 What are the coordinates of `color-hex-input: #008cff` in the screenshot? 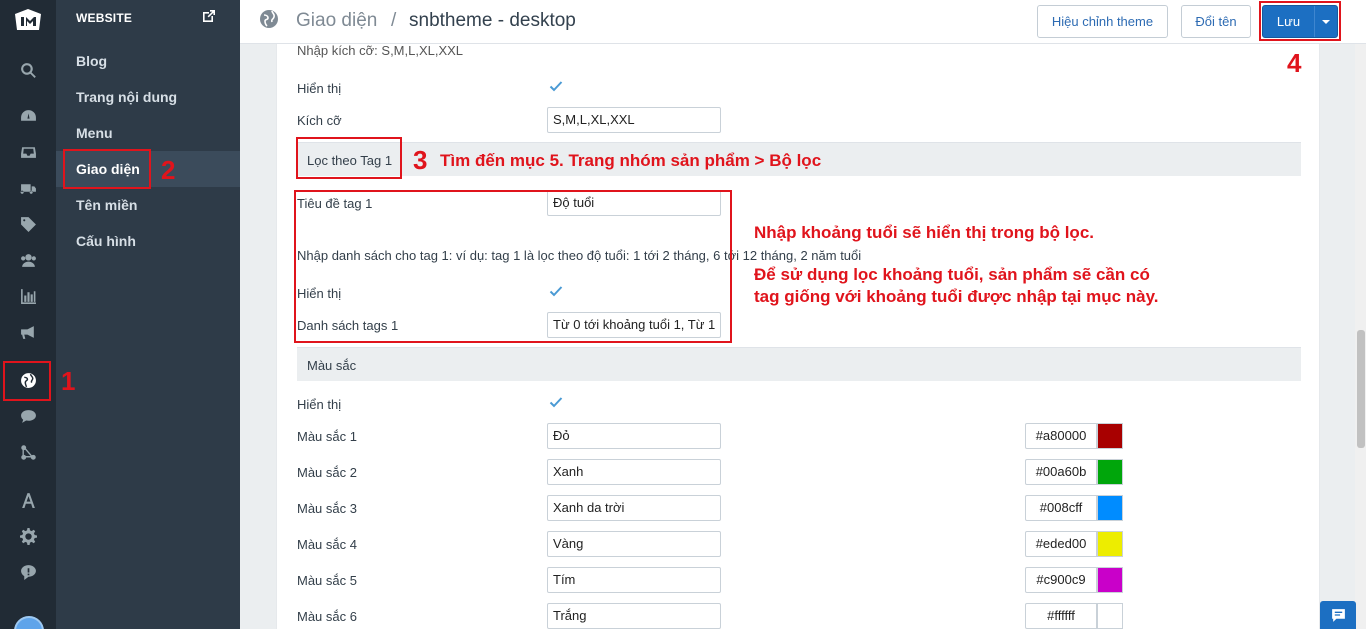 It's located at (1061, 508).